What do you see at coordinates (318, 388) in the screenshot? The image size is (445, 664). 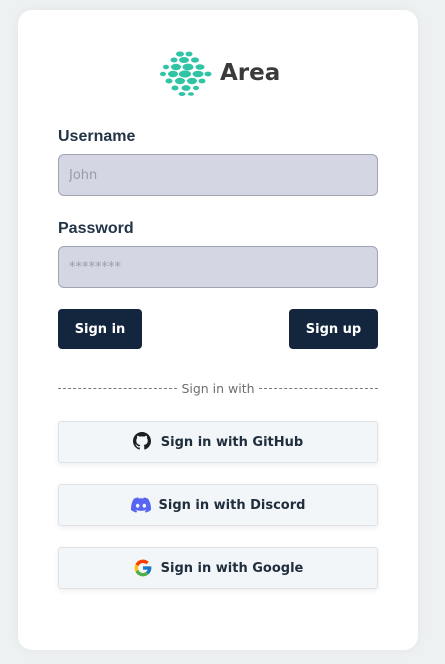 I see `divider-line-right` at bounding box center [318, 388].